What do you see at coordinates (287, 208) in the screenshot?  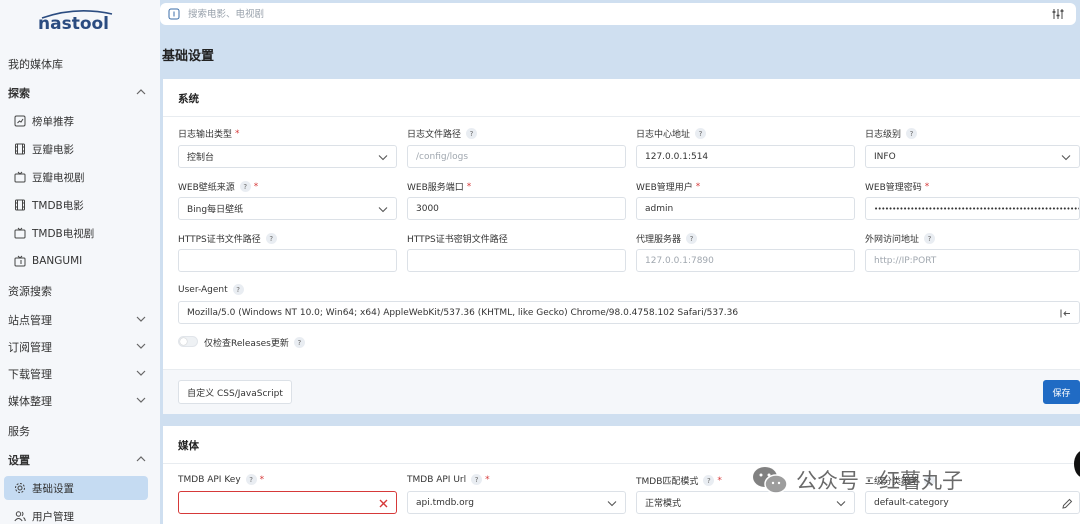 I see `wallpaper-select: Bing每日壁纸` at bounding box center [287, 208].